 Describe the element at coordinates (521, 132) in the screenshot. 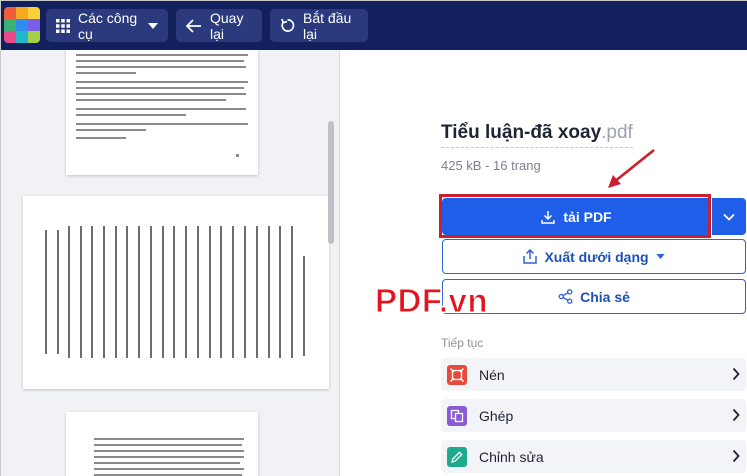

I see `file-name-text: Tiểu luận-đã xoay` at that location.